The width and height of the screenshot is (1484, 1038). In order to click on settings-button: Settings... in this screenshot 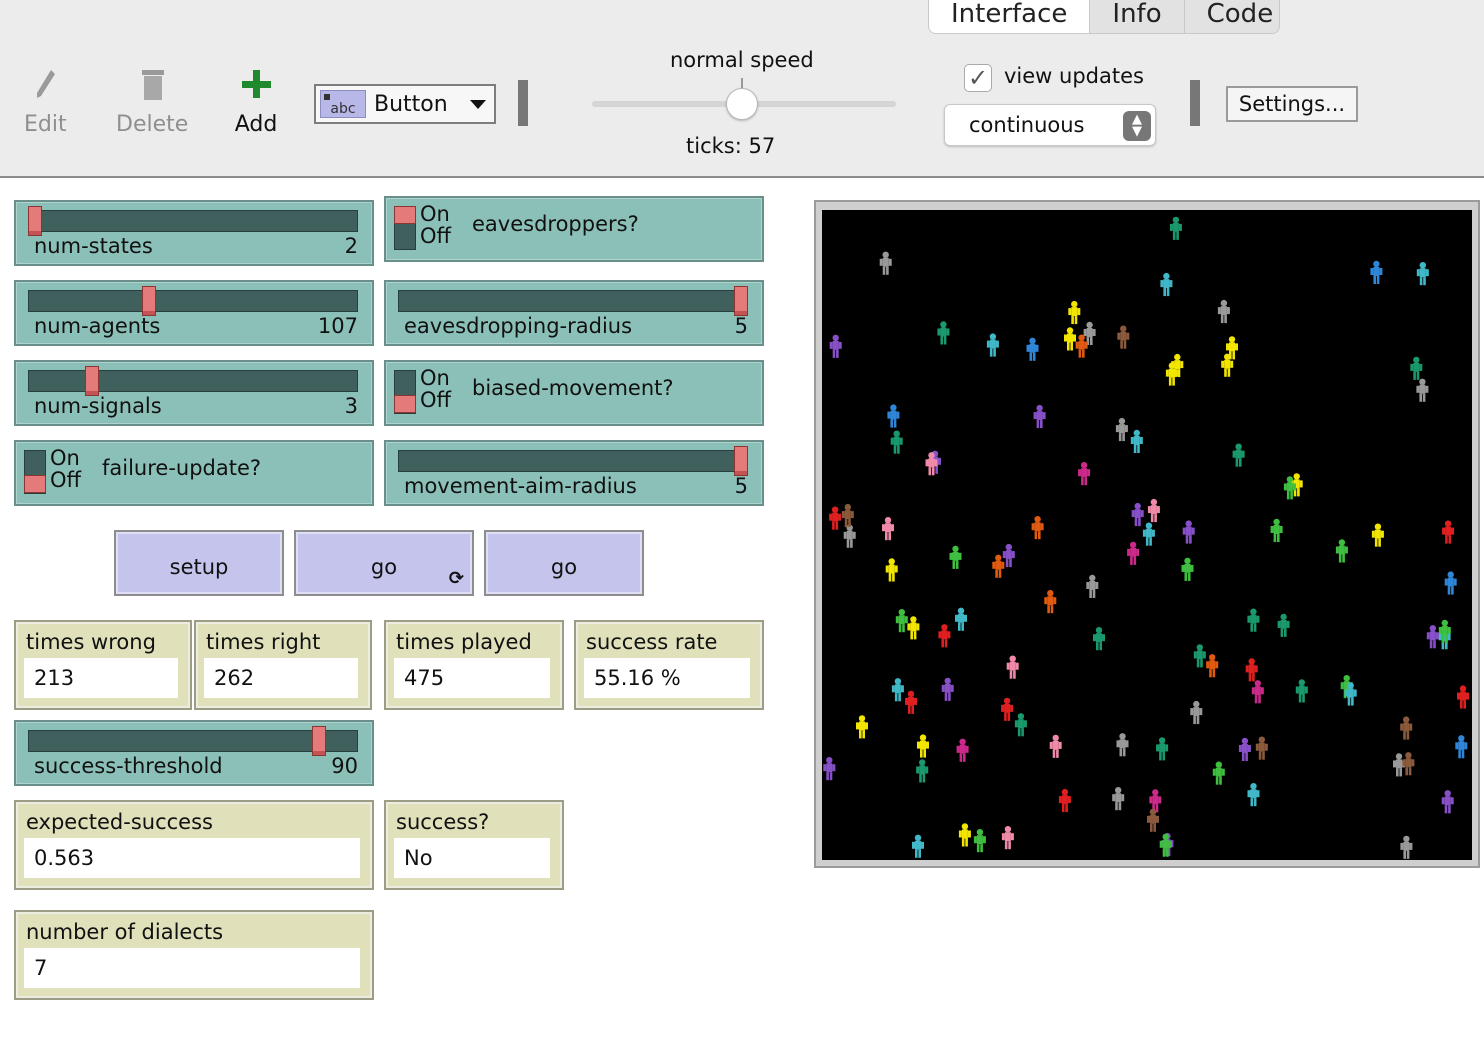, I will do `click(1292, 104)`.